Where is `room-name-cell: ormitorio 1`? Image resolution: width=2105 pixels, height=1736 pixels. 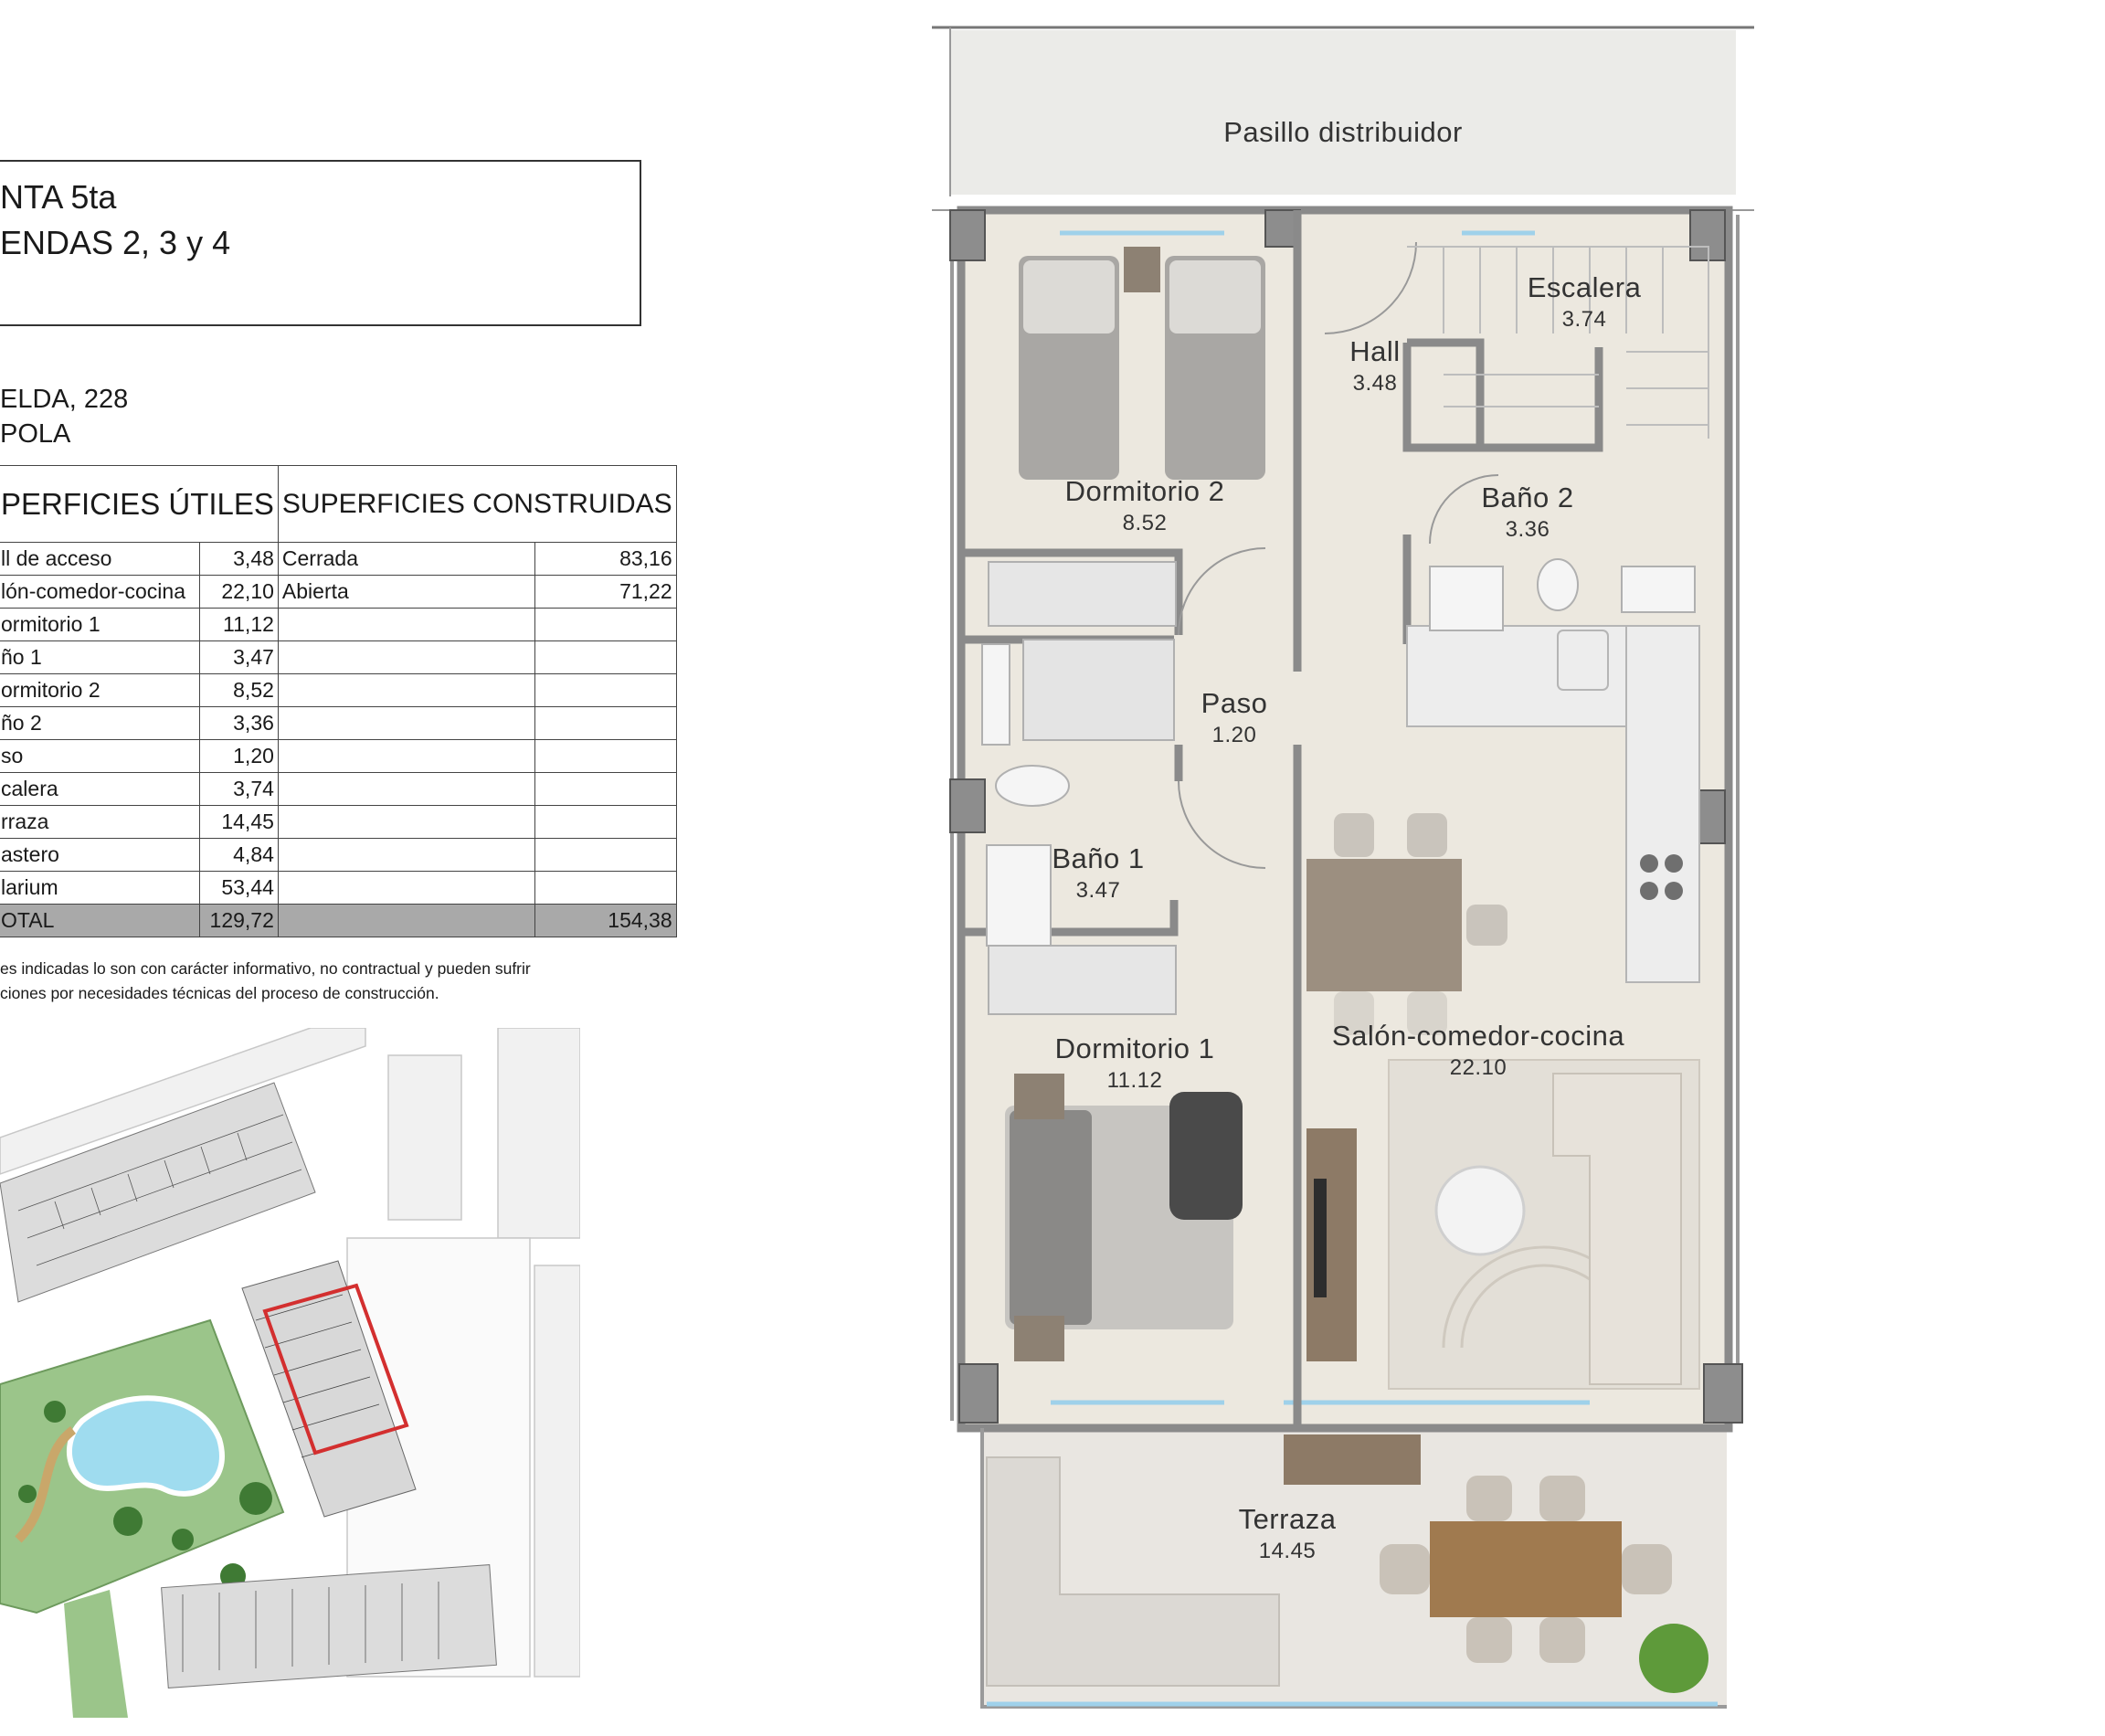
room-name-cell: ormitorio 1 is located at coordinates (100, 624).